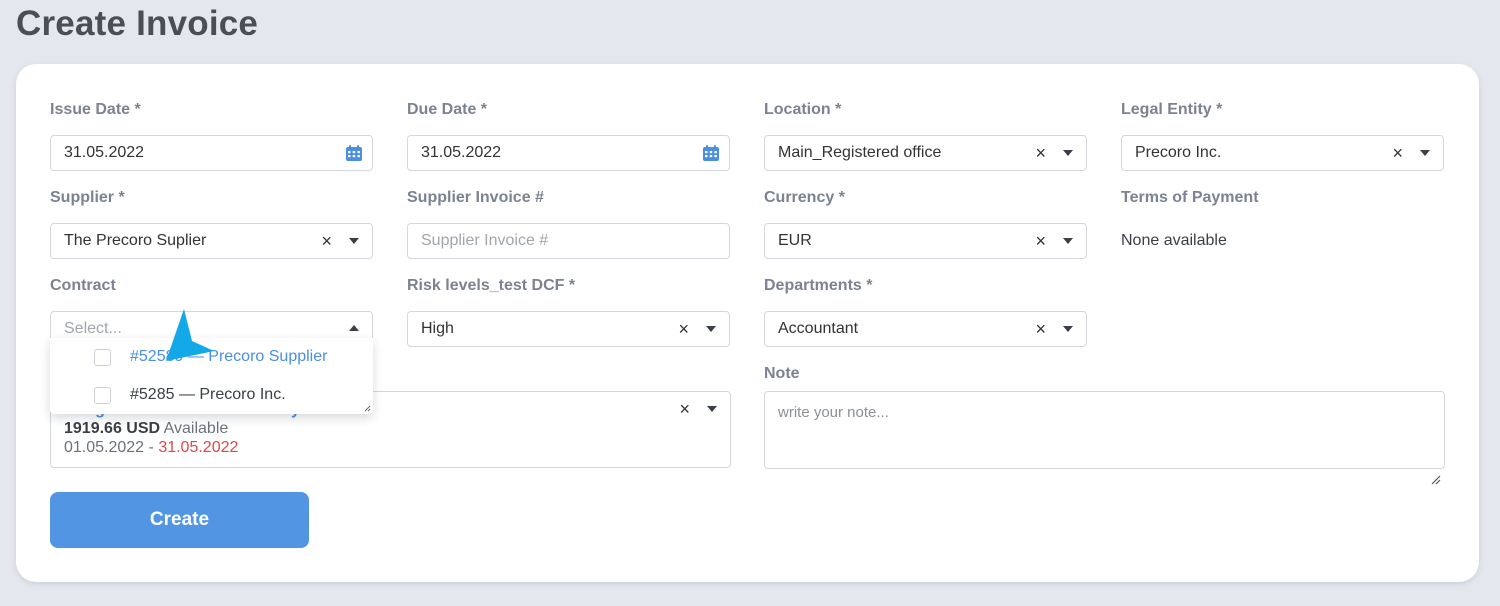 This screenshot has width=1500, height=606. Describe the element at coordinates (354, 328) in the screenshot. I see `chevron-up-icon` at that location.